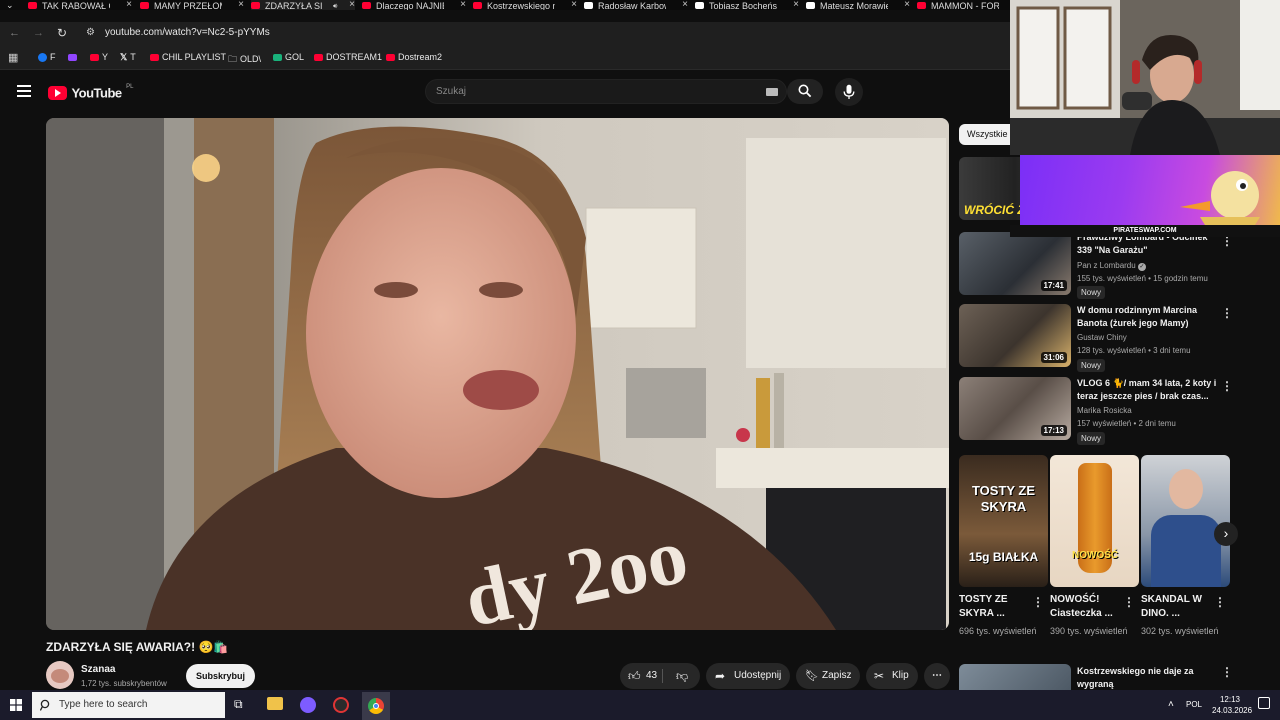  Describe the element at coordinates (892, 676) in the screenshot. I see `clip-button: ✂ Klip` at that location.